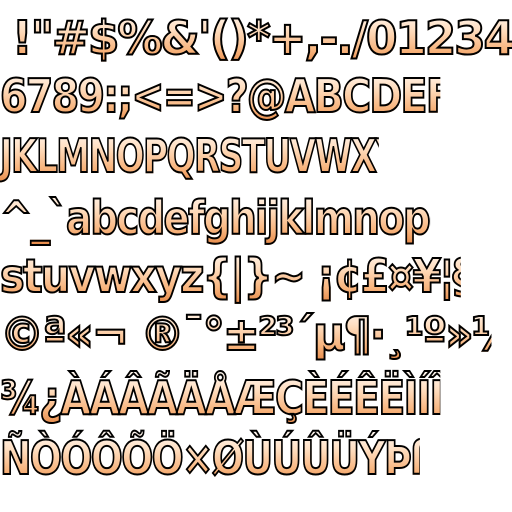  Describe the element at coordinates (189, 156) in the screenshot. I see `glyph-row-3: JKLMNOPQRSTUVWXYZ[\]` at that location.